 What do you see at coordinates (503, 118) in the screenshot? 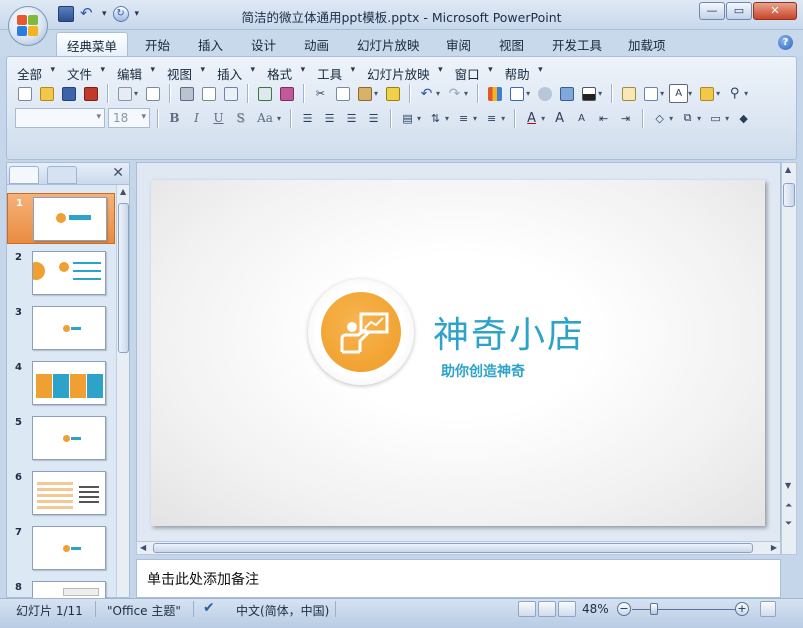
I see `bullets-dropdown: ▾` at bounding box center [503, 118].